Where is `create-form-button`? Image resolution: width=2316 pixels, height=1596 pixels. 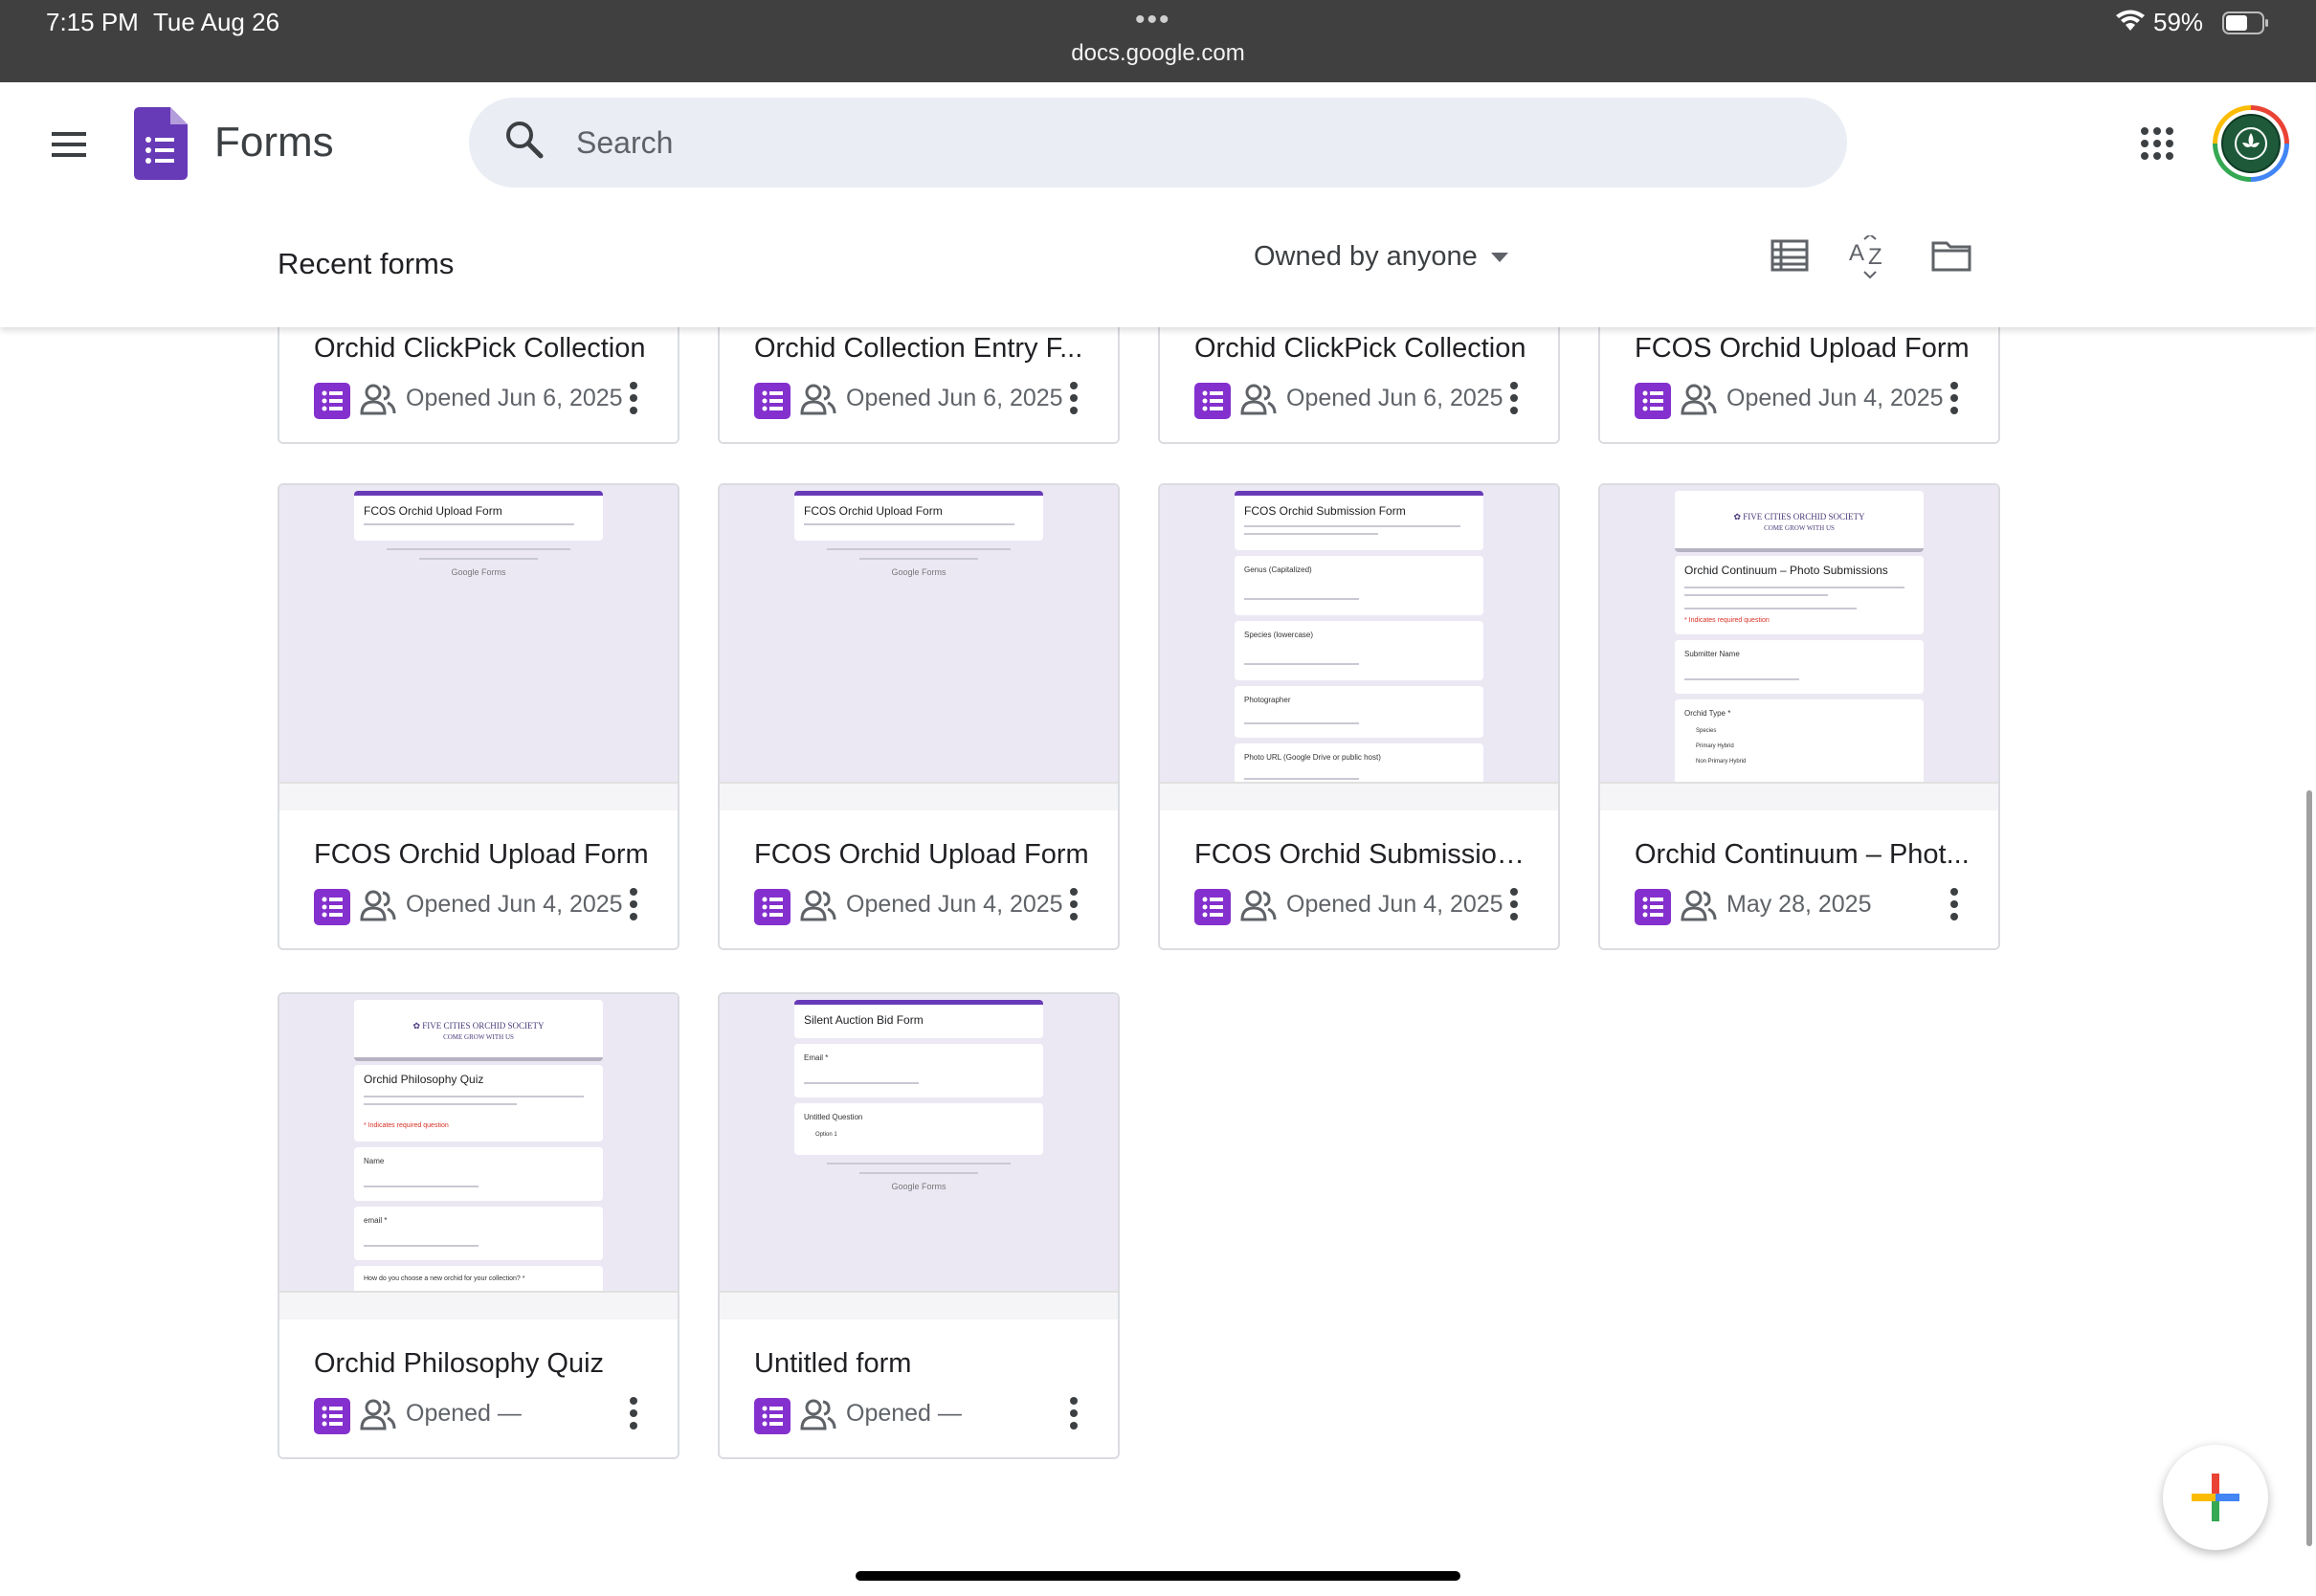
create-form-button is located at coordinates (2215, 1498).